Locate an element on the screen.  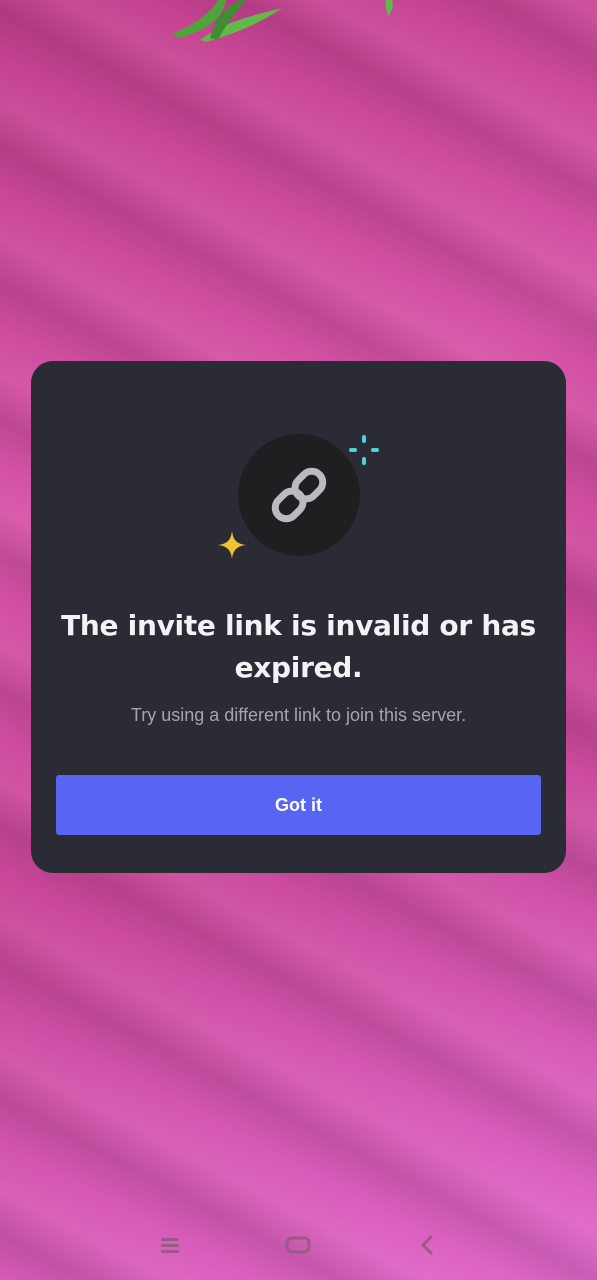
back-icon is located at coordinates (427, 1245).